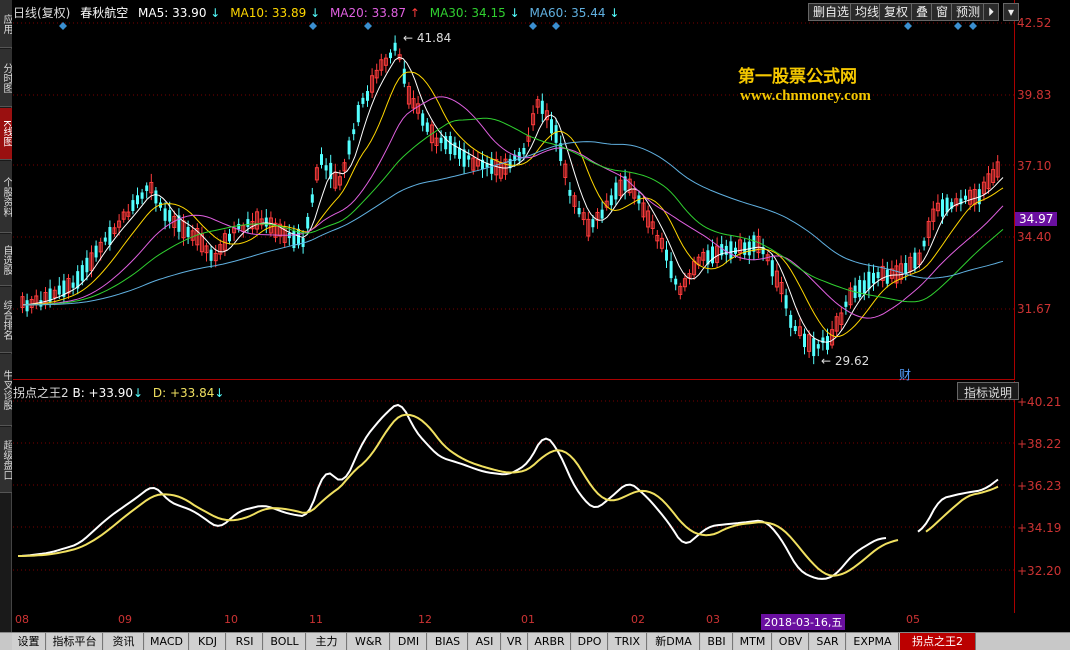  I want to click on price-axis-label: 42.52, so click(1034, 23).